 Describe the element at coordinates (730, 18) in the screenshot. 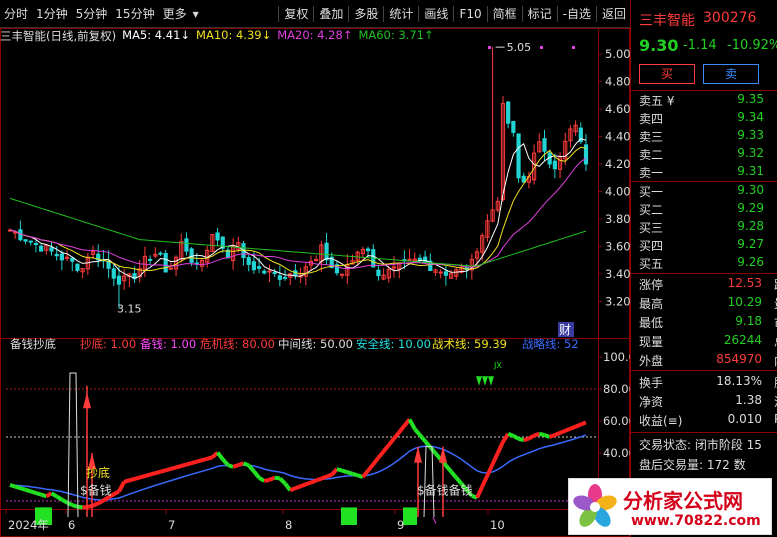

I see `stock-code: 300276` at that location.